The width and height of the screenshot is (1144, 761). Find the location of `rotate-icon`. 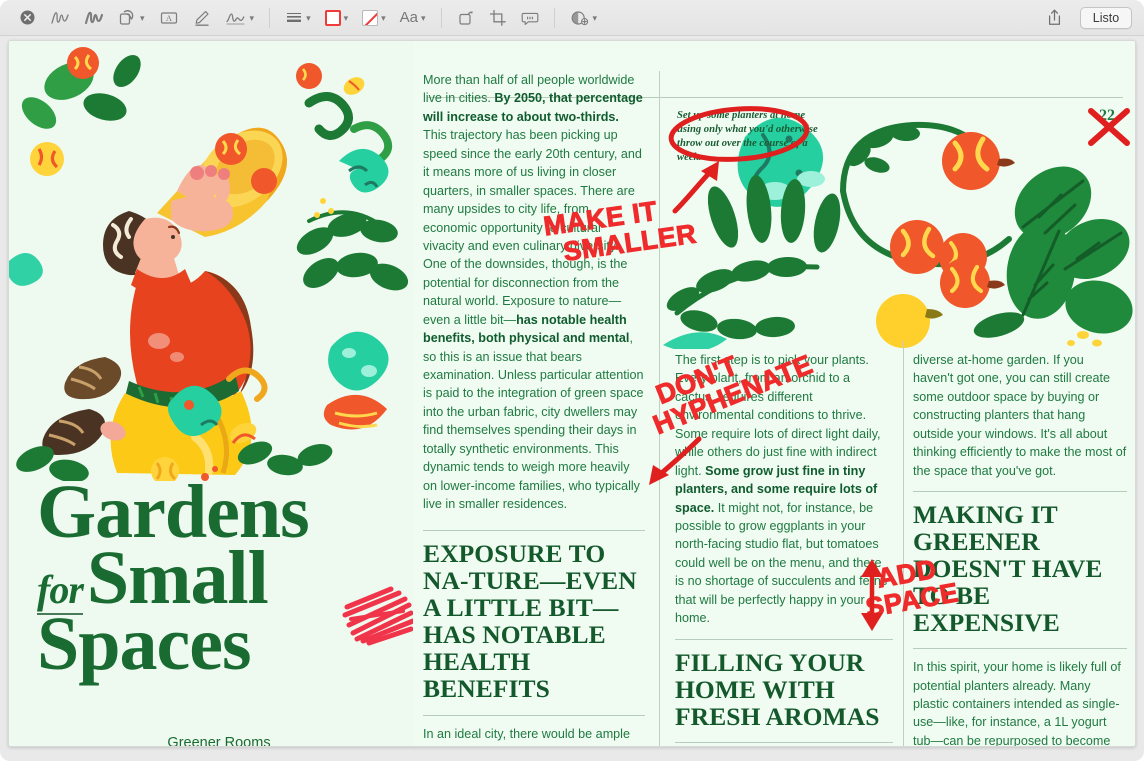

rotate-icon is located at coordinates (466, 18).